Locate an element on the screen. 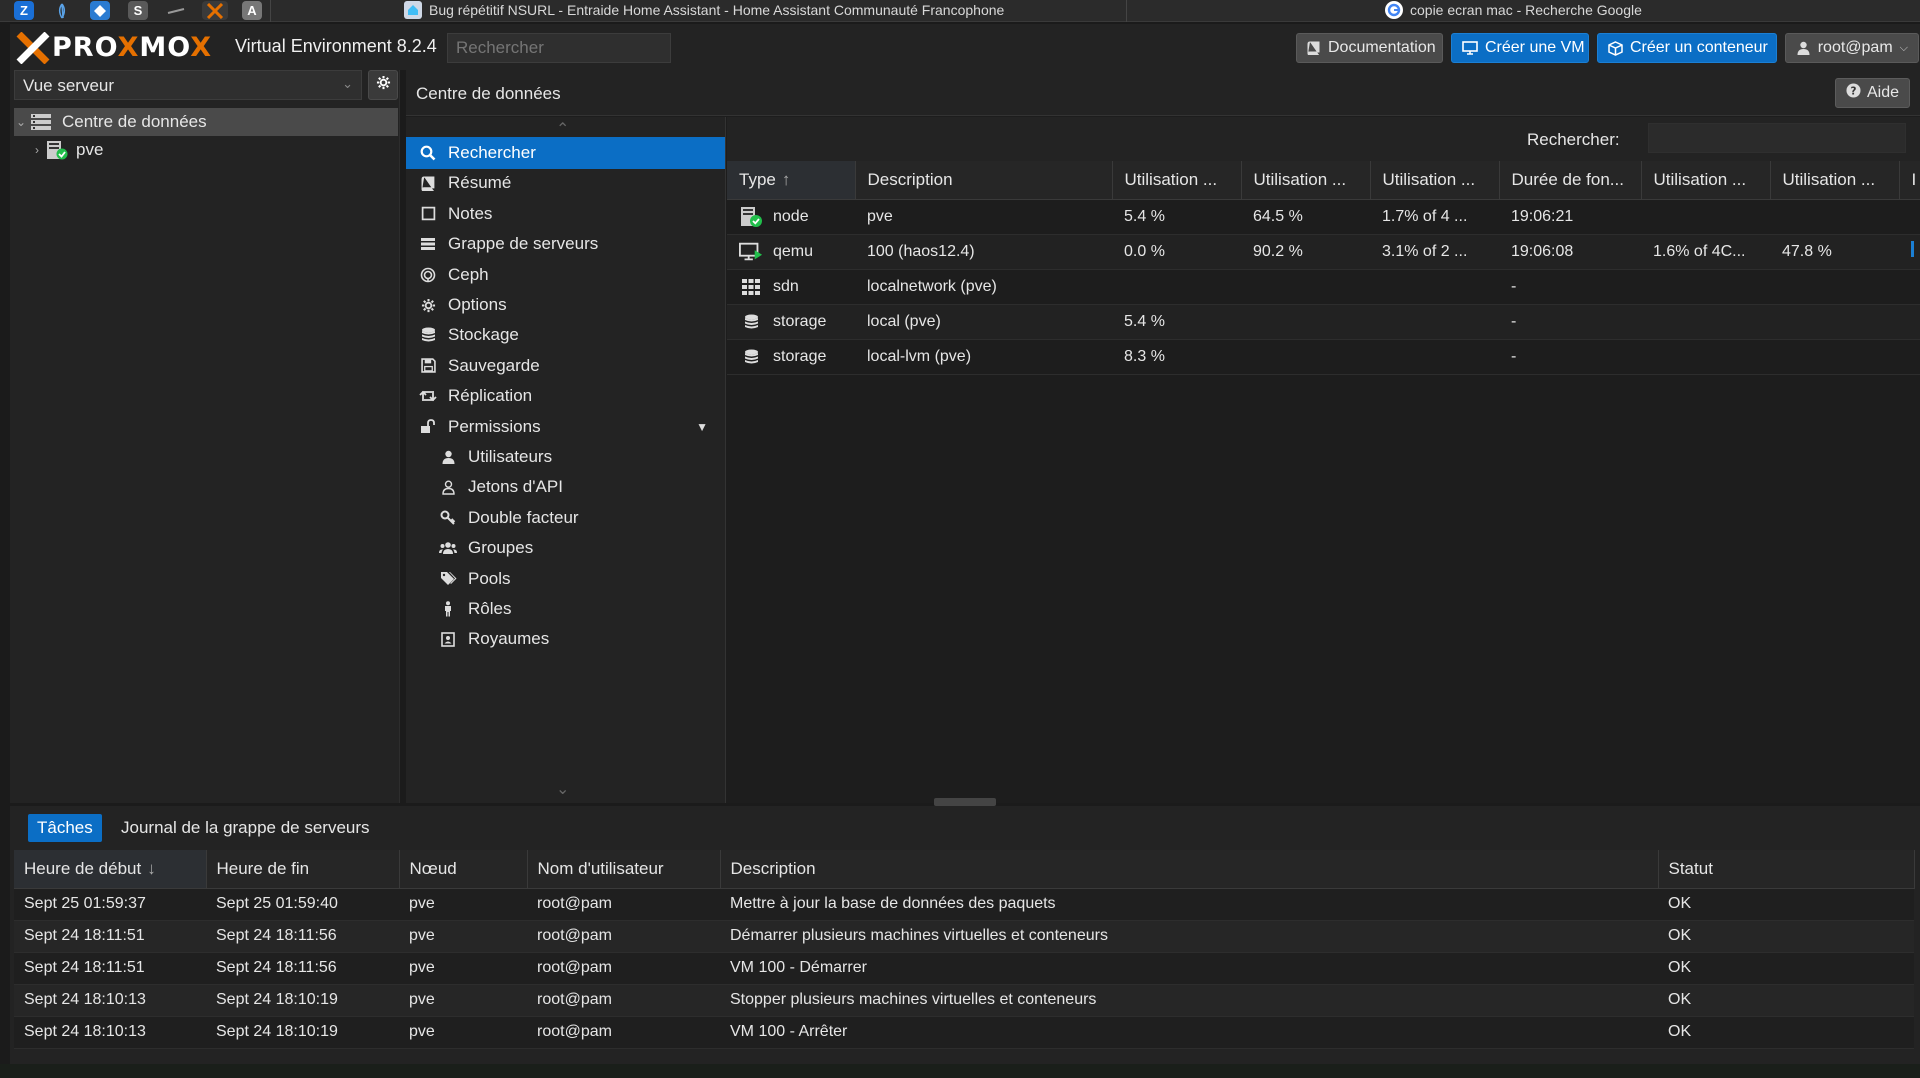  create-vm-button: Créer une VM is located at coordinates (1520, 48).